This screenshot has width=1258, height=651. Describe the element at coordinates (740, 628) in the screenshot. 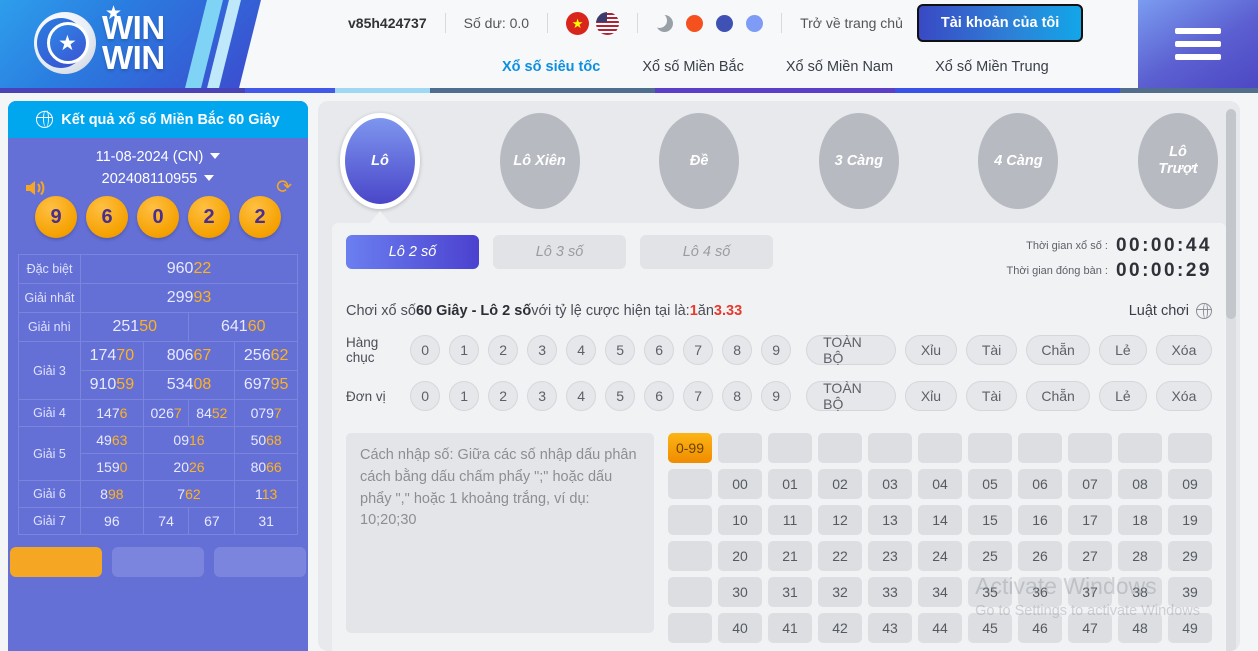

I see `number-cell: 40` at that location.